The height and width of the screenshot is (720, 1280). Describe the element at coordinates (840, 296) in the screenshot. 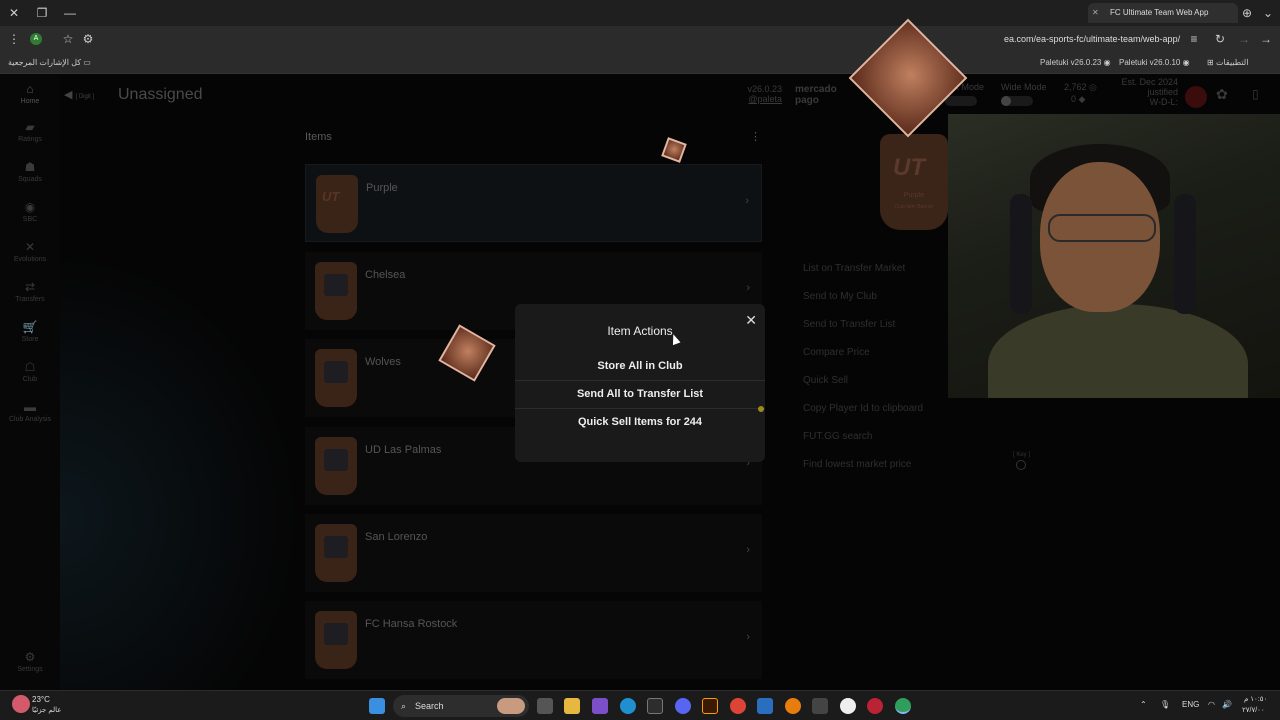

I see `action-send-to-my-club: Send to My Club` at that location.